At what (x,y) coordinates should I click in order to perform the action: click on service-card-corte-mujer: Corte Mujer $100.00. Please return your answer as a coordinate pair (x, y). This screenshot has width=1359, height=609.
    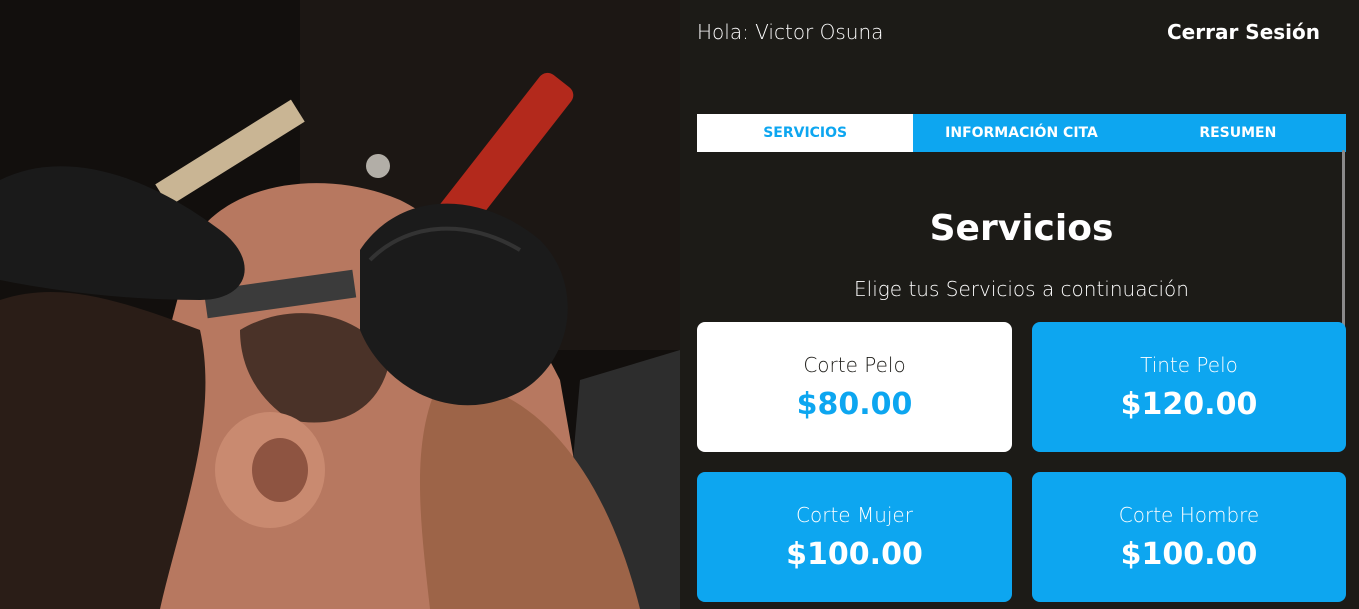
    Looking at the image, I should click on (854, 537).